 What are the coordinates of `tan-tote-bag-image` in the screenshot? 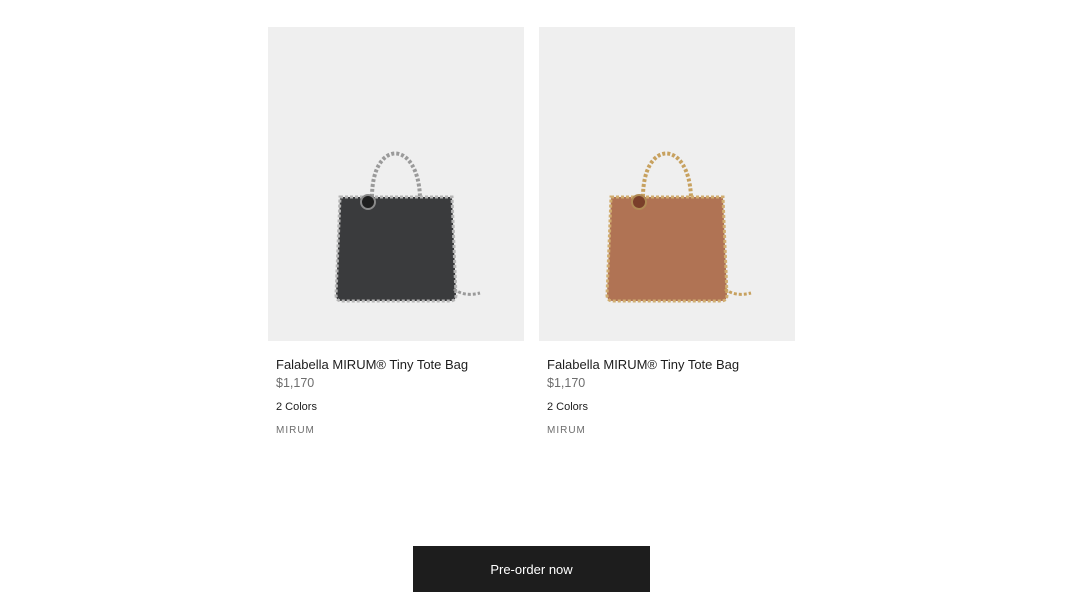 It's located at (678, 227).